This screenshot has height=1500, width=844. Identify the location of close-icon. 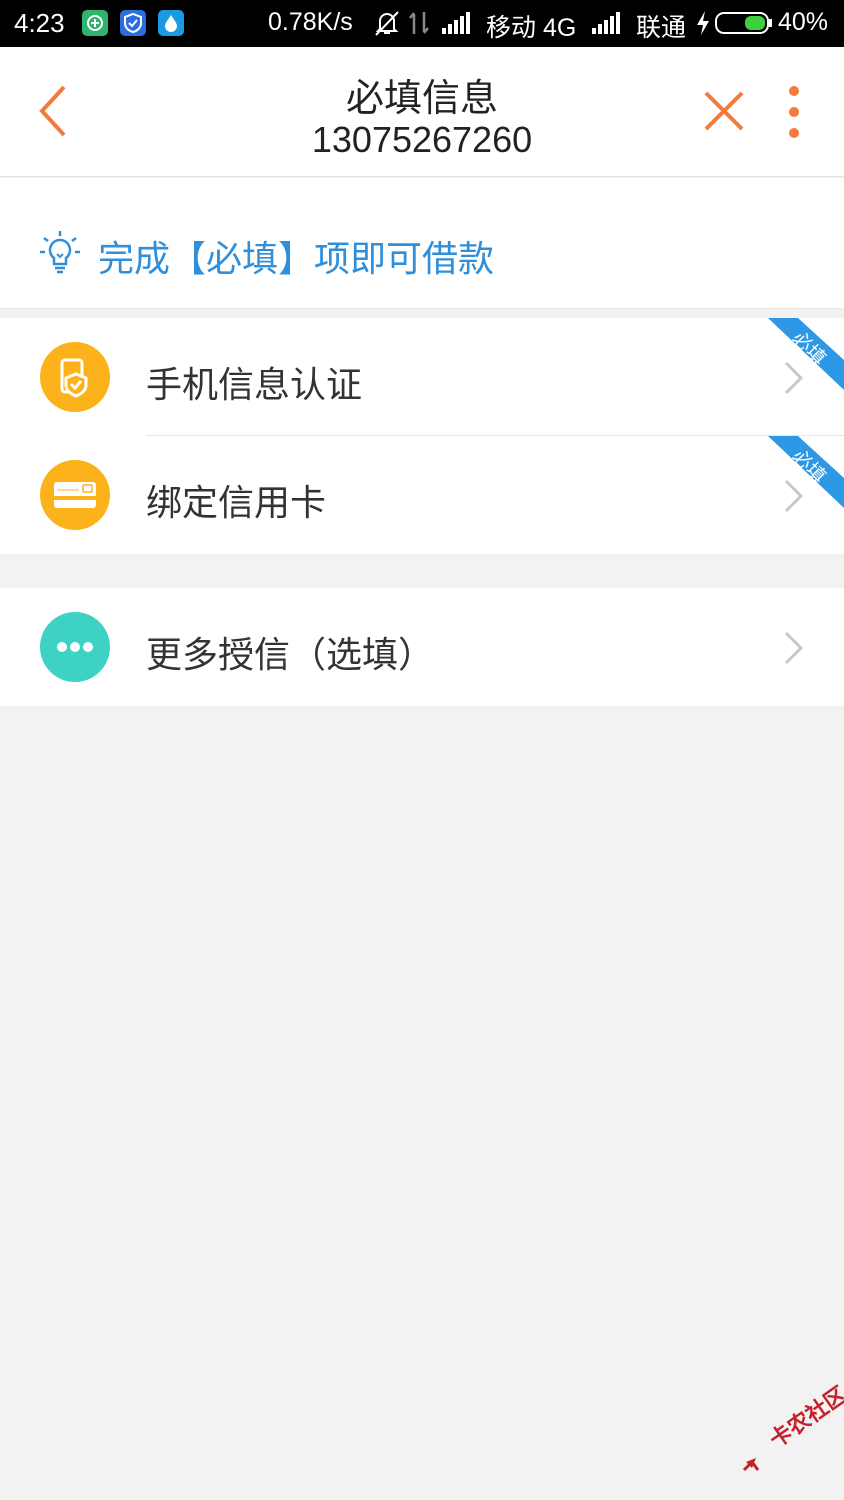
(724, 111).